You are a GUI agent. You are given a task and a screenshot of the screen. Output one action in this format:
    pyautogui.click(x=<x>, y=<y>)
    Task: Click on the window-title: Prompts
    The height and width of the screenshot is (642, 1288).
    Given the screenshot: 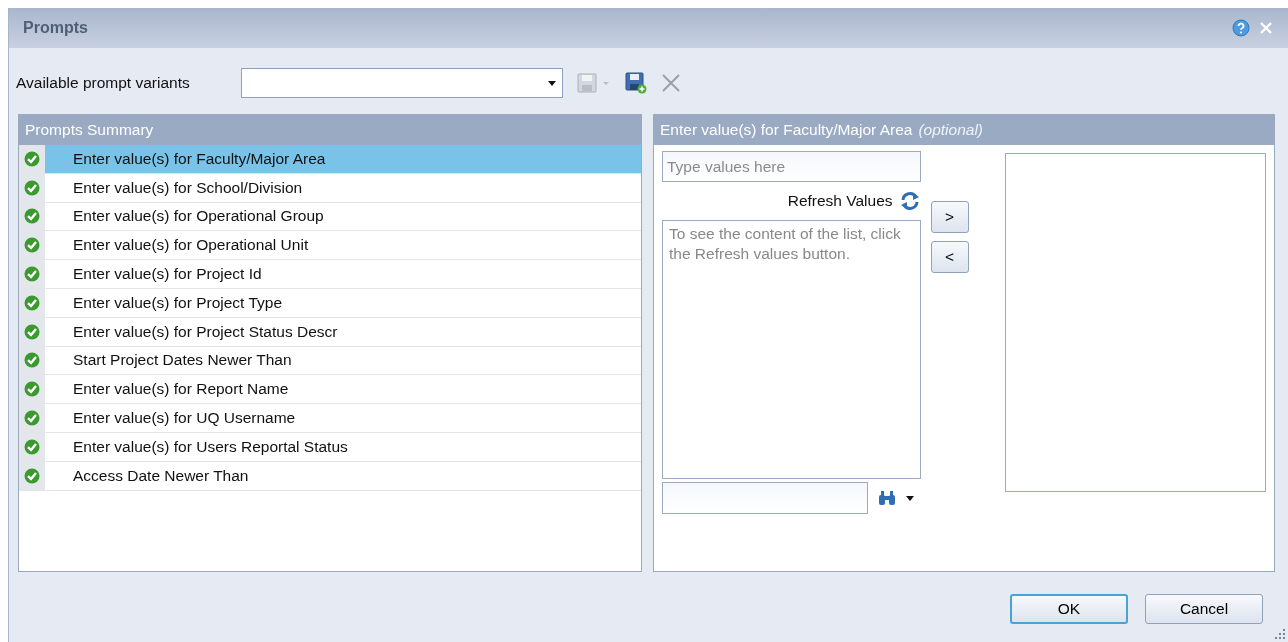 What is the action you would take?
    pyautogui.click(x=56, y=28)
    